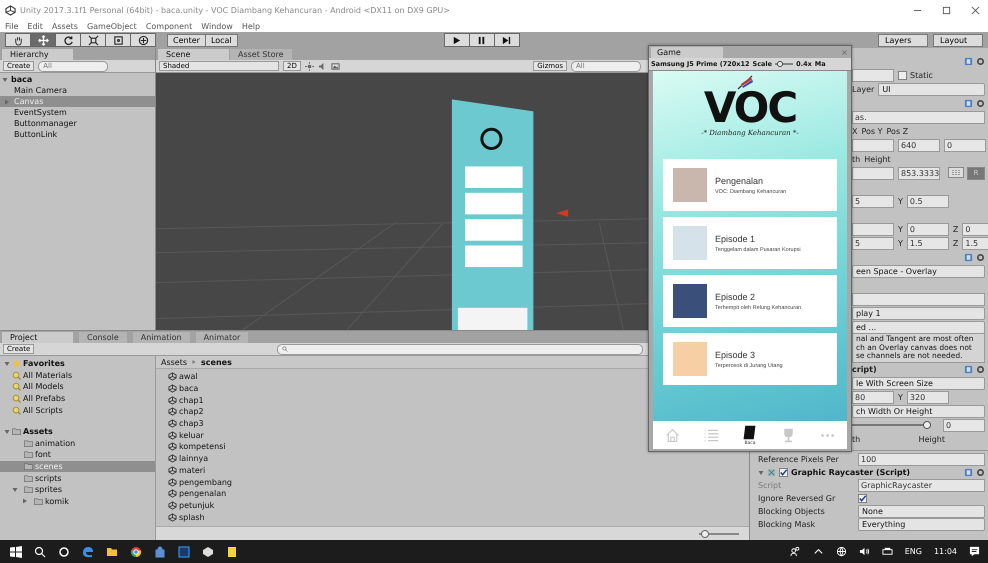 This screenshot has width=988, height=563. Describe the element at coordinates (65, 26) in the screenshot. I see `menu-item: Assets` at that location.